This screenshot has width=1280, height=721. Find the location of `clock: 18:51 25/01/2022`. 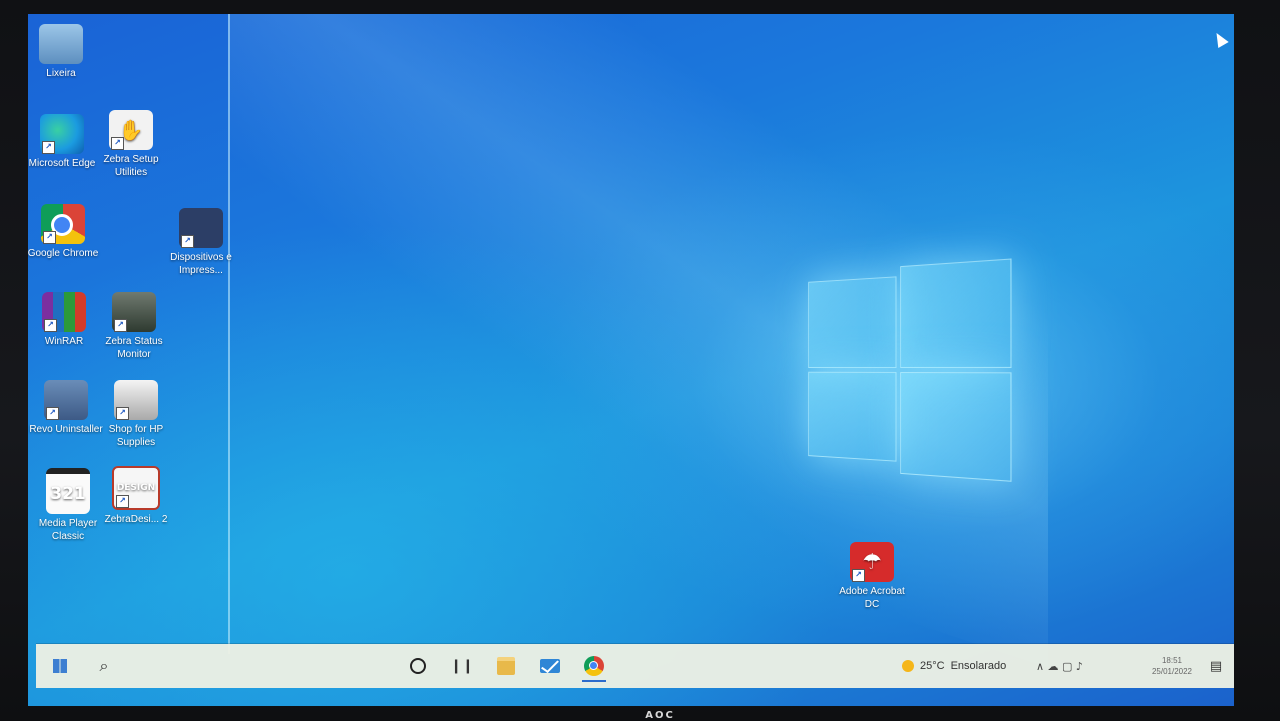

clock: 18:51 25/01/2022 is located at coordinates (1172, 666).